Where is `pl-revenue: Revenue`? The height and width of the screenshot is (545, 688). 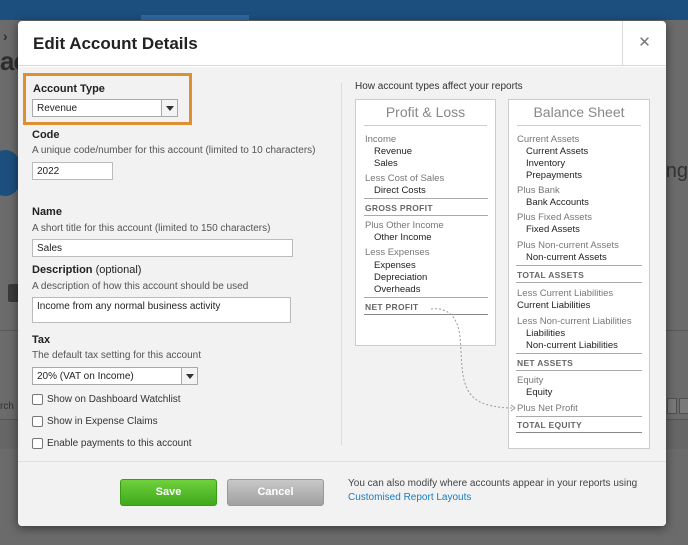 pl-revenue: Revenue is located at coordinates (393, 151).